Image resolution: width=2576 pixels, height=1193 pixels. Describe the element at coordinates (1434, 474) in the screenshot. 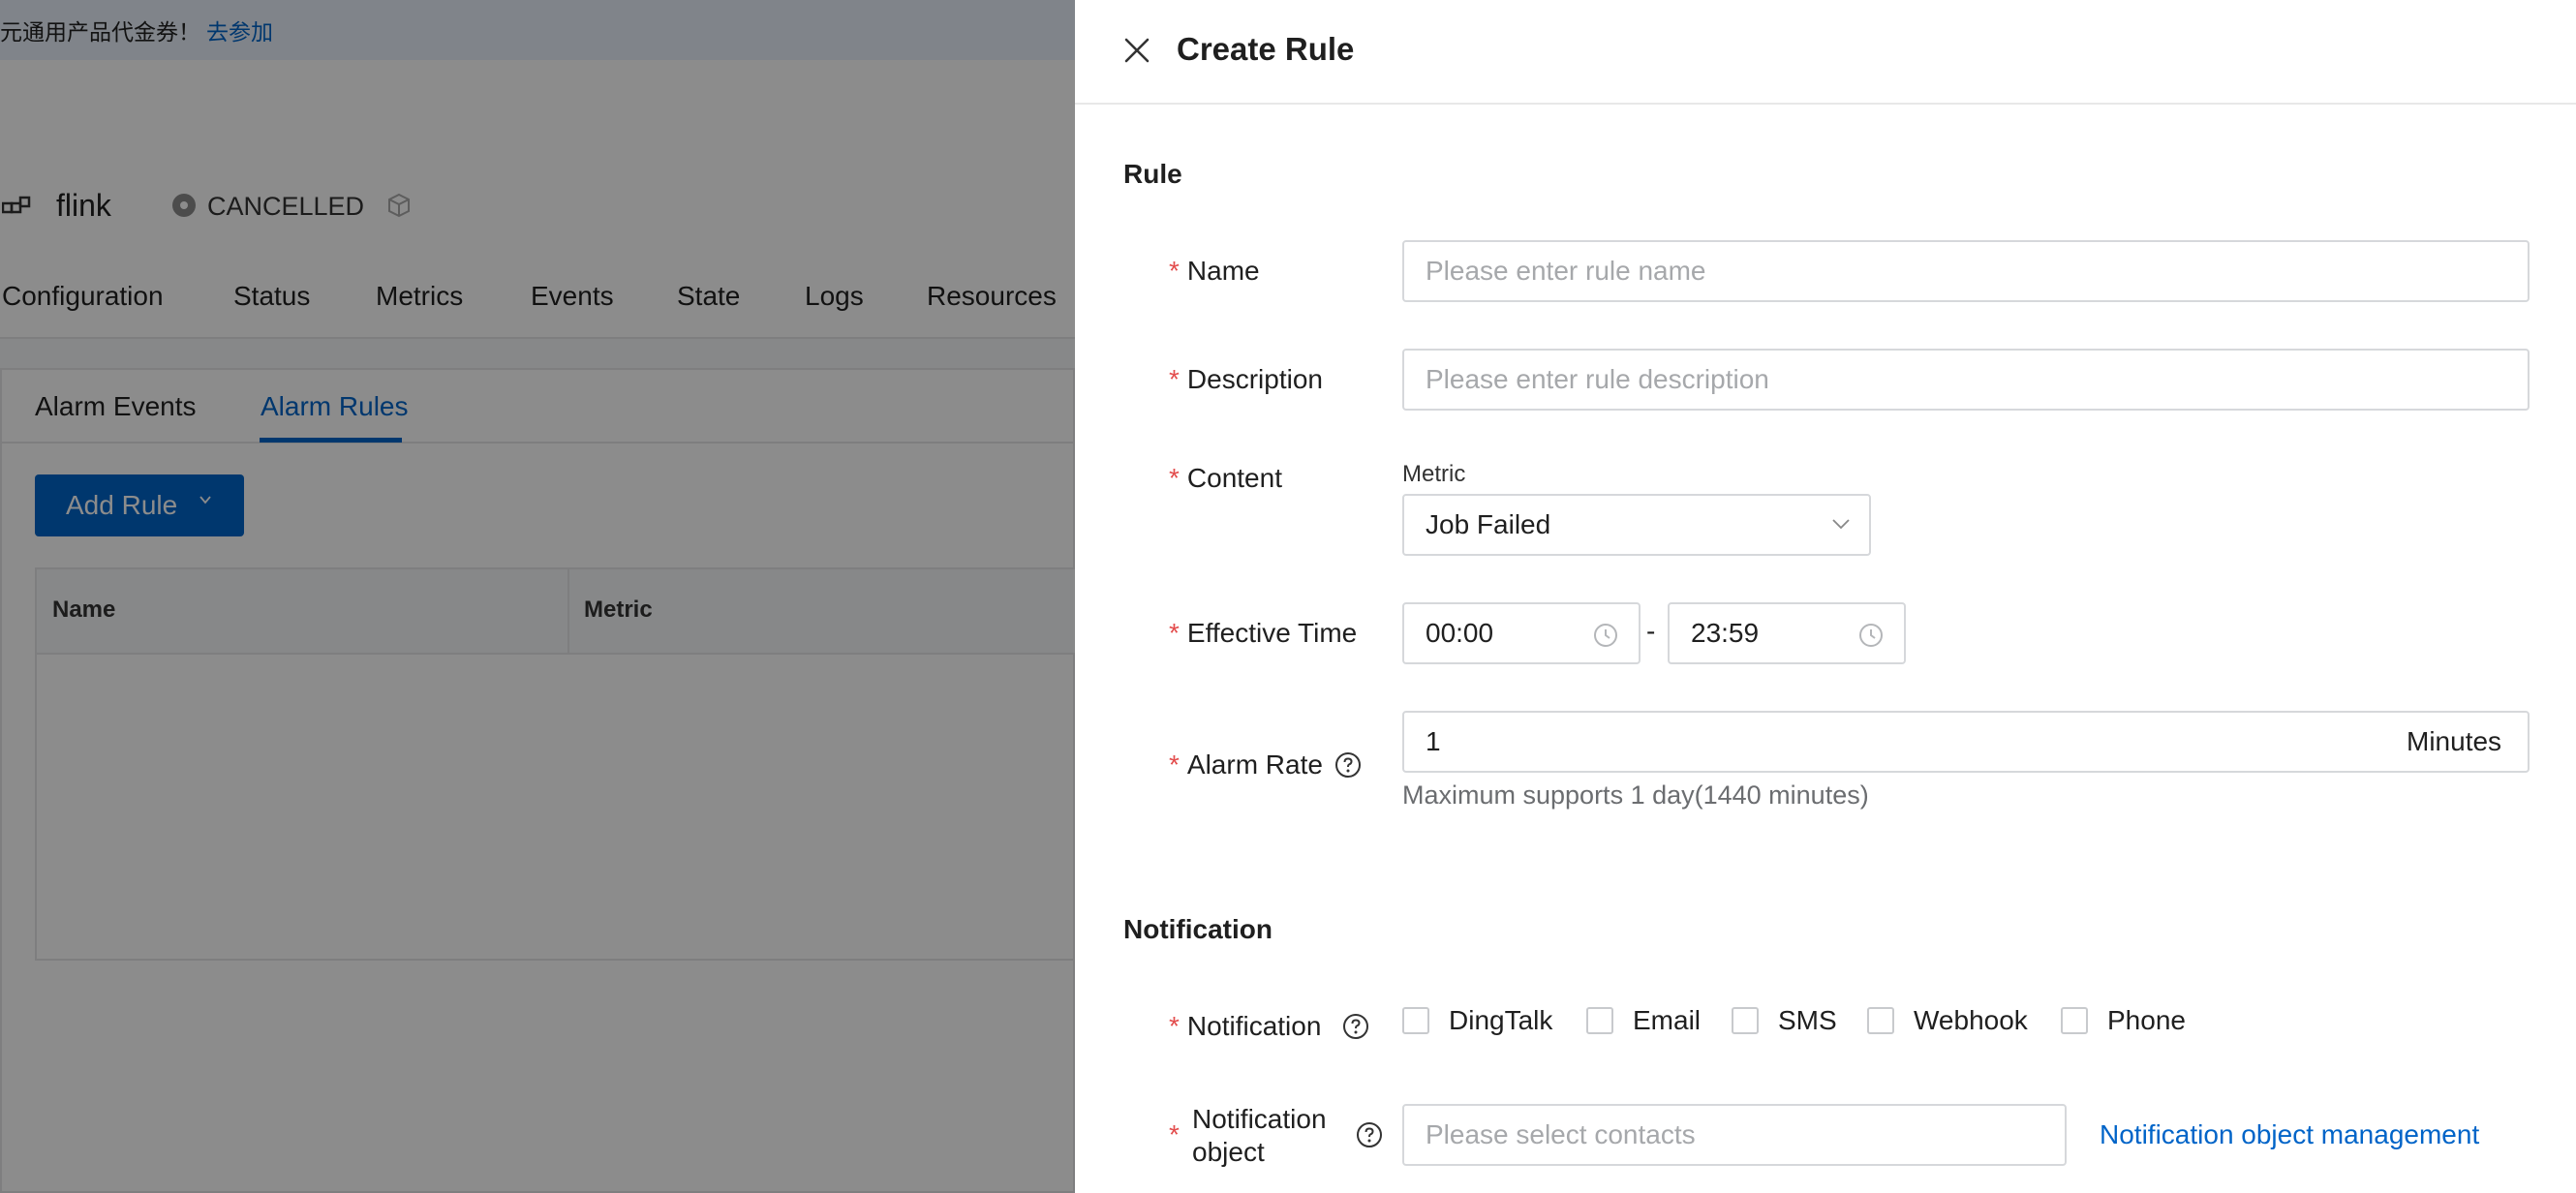

I see `metric-label: Metric` at that location.